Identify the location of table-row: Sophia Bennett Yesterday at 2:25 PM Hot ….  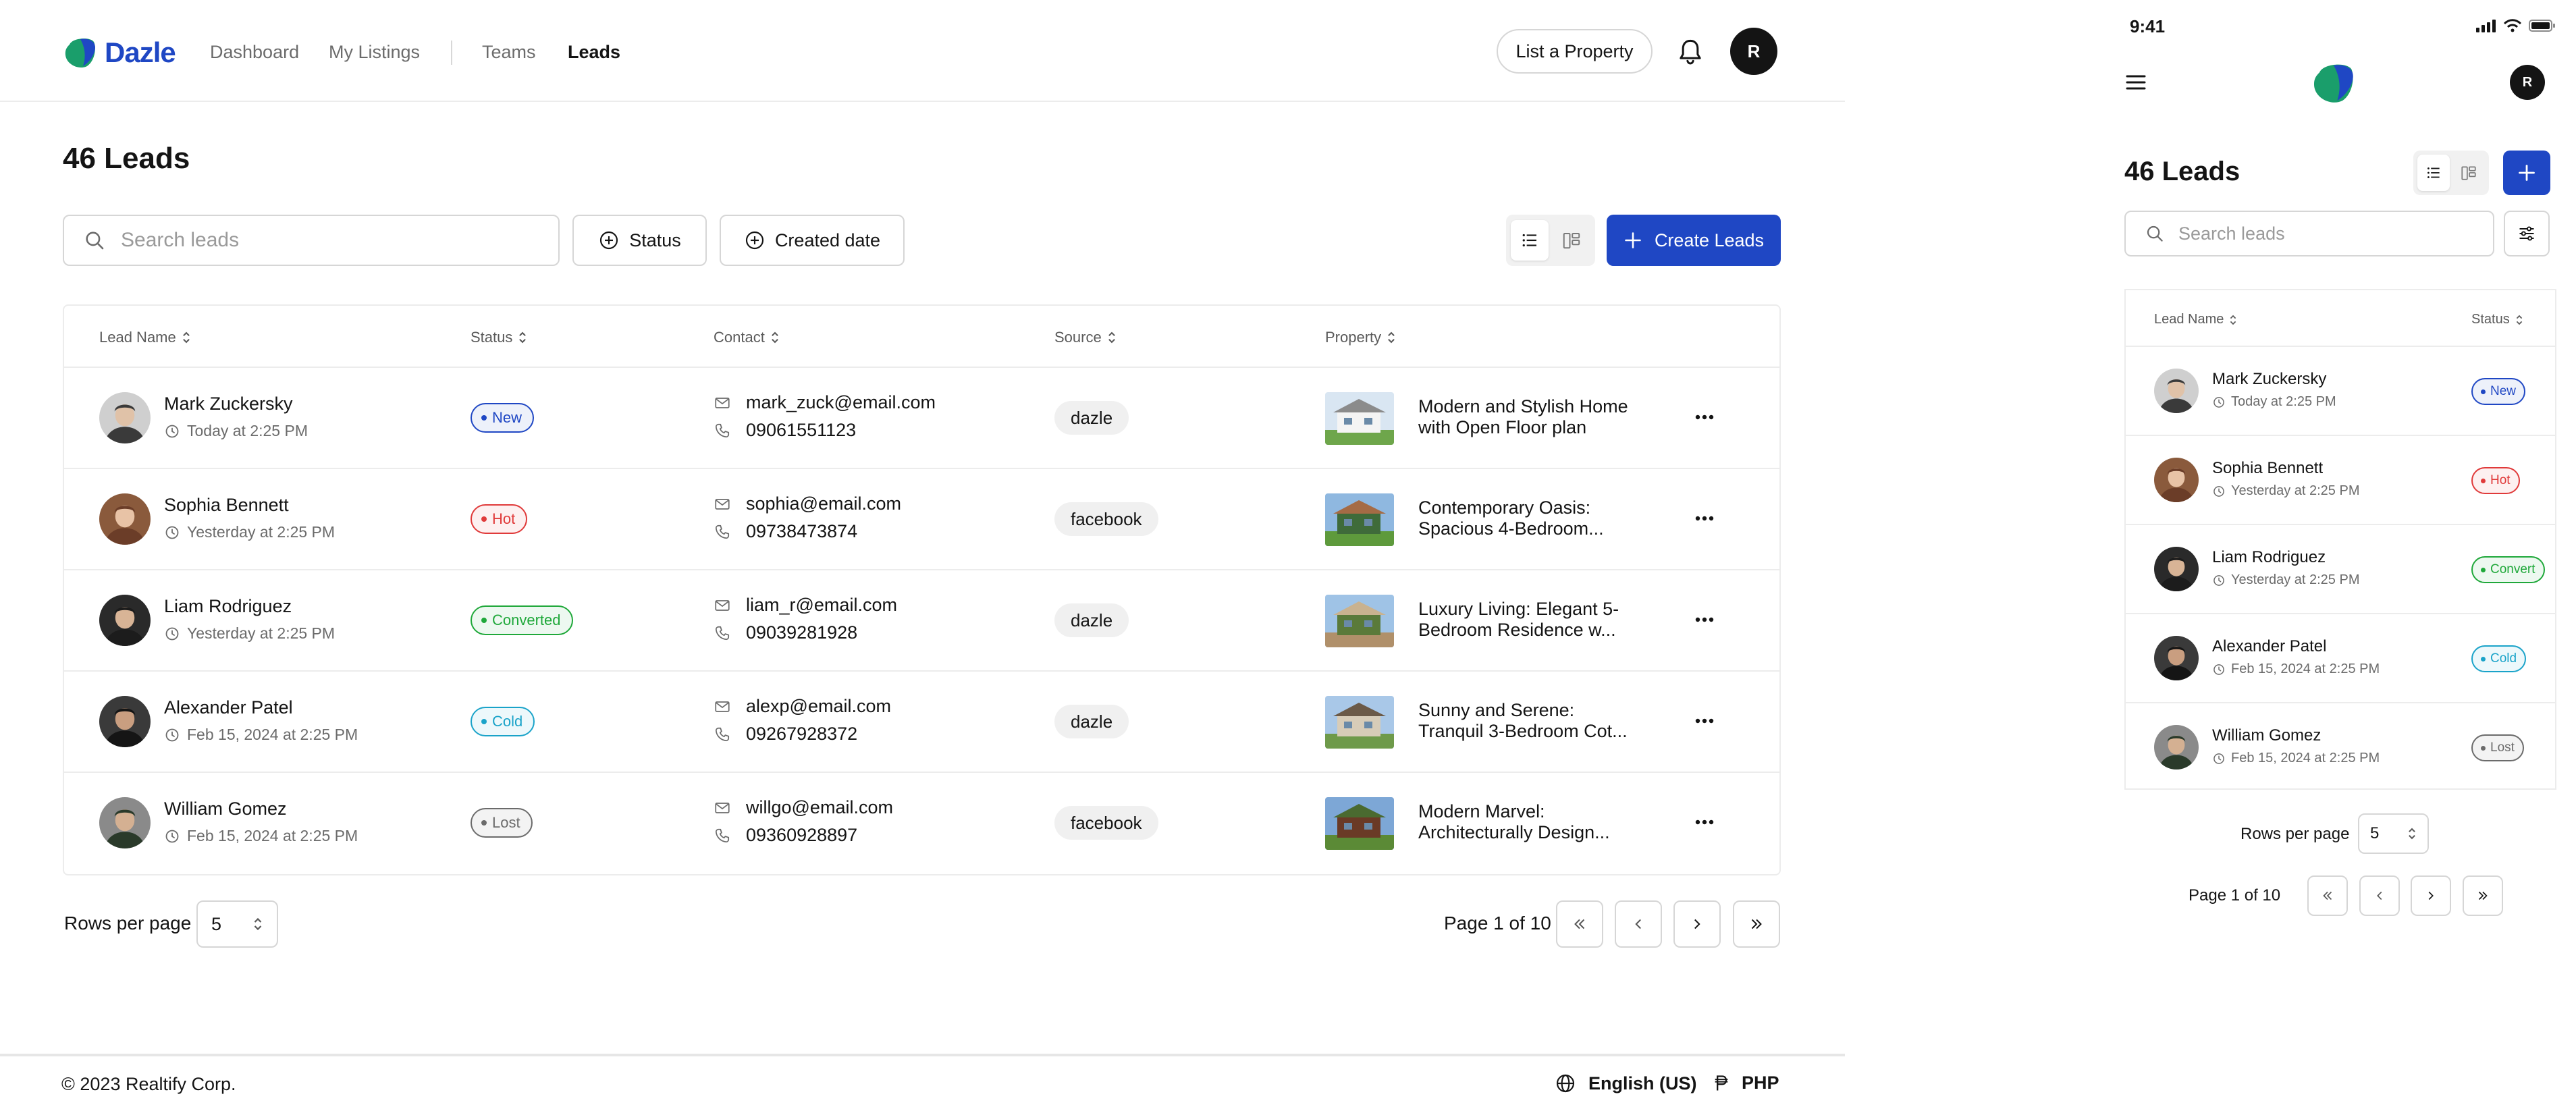
(922, 519).